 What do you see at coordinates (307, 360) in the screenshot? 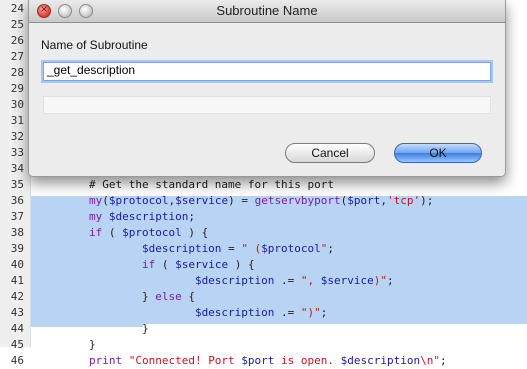
I see `code-token: is open.` at bounding box center [307, 360].